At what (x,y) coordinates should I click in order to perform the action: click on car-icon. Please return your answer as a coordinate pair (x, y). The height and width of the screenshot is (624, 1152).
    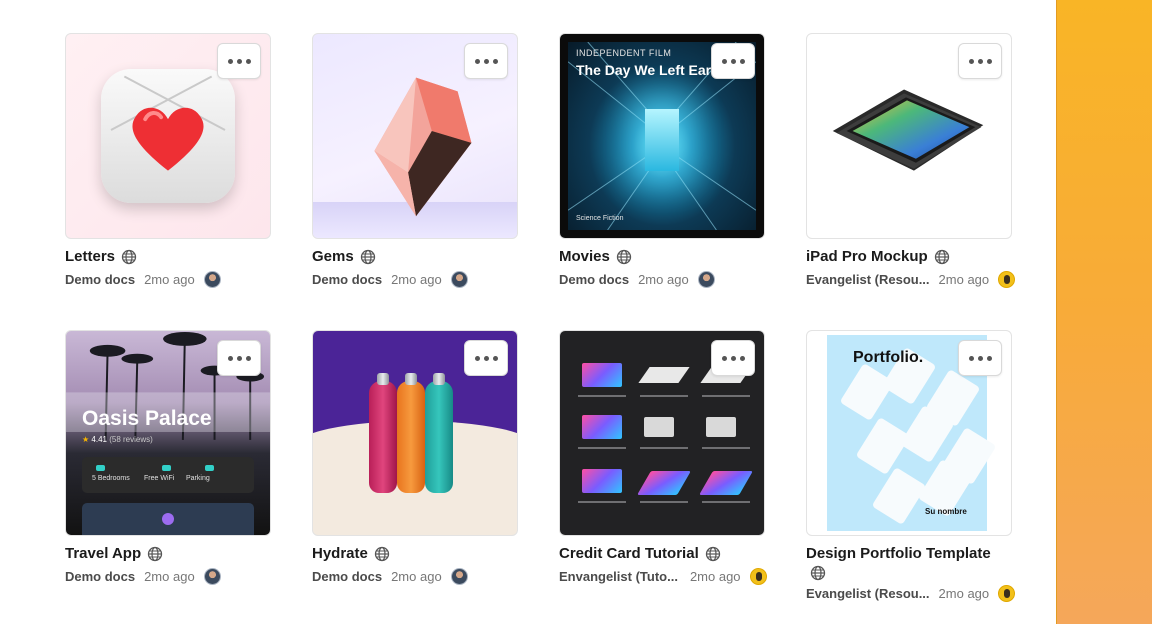
    Looking at the image, I should click on (209, 468).